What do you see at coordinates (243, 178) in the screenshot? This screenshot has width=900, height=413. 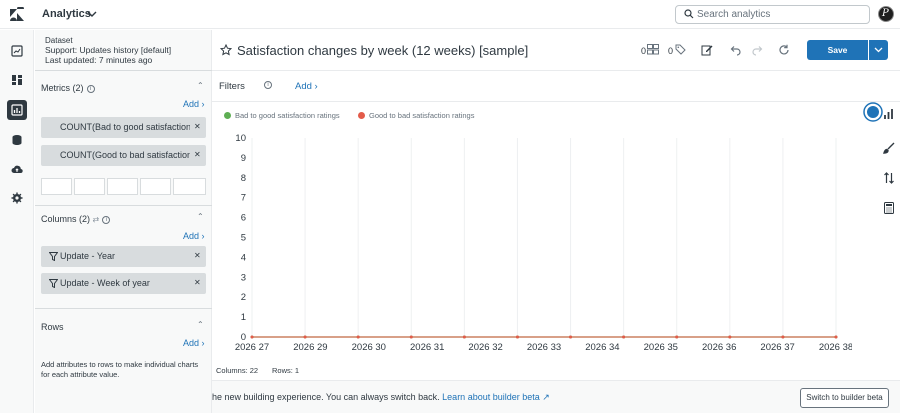 I see `y-tick-label: 8` at bounding box center [243, 178].